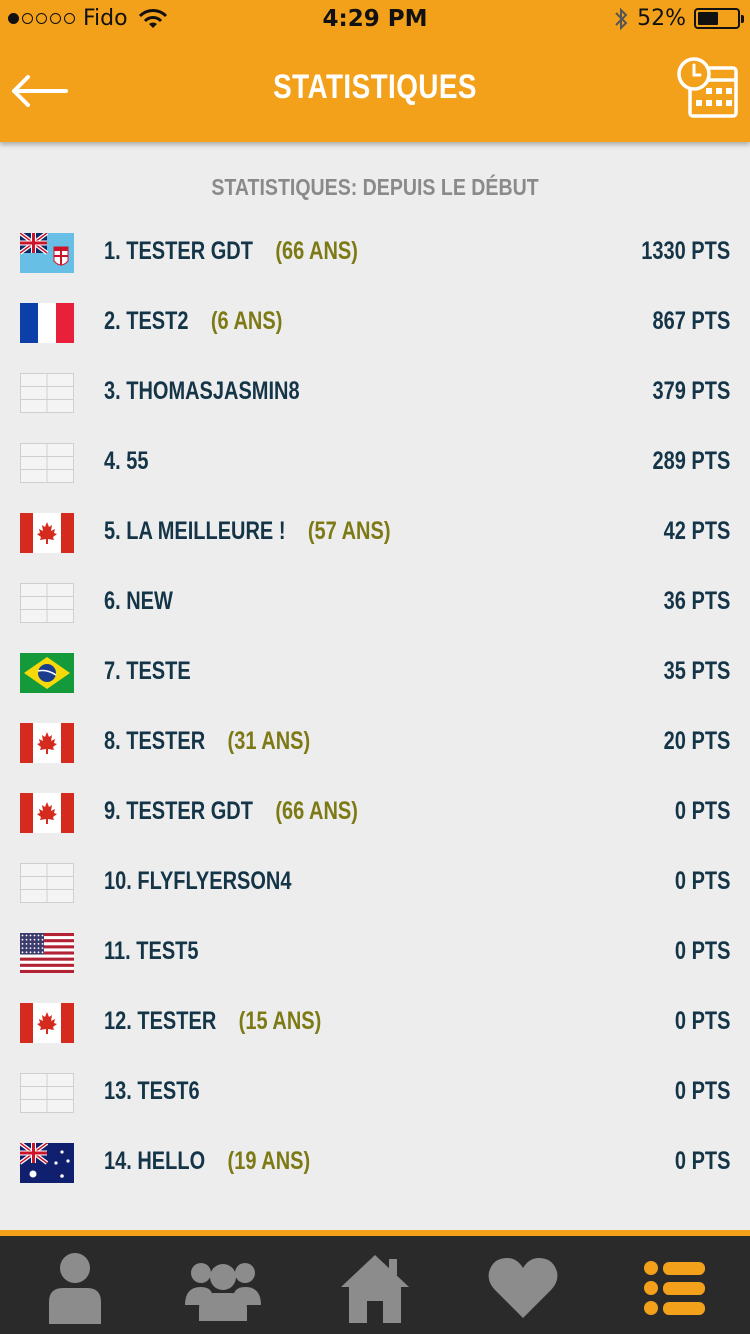 Image resolution: width=750 pixels, height=1334 pixels. Describe the element at coordinates (685, 251) in the screenshot. I see `player-points: 1330 PTS` at that location.